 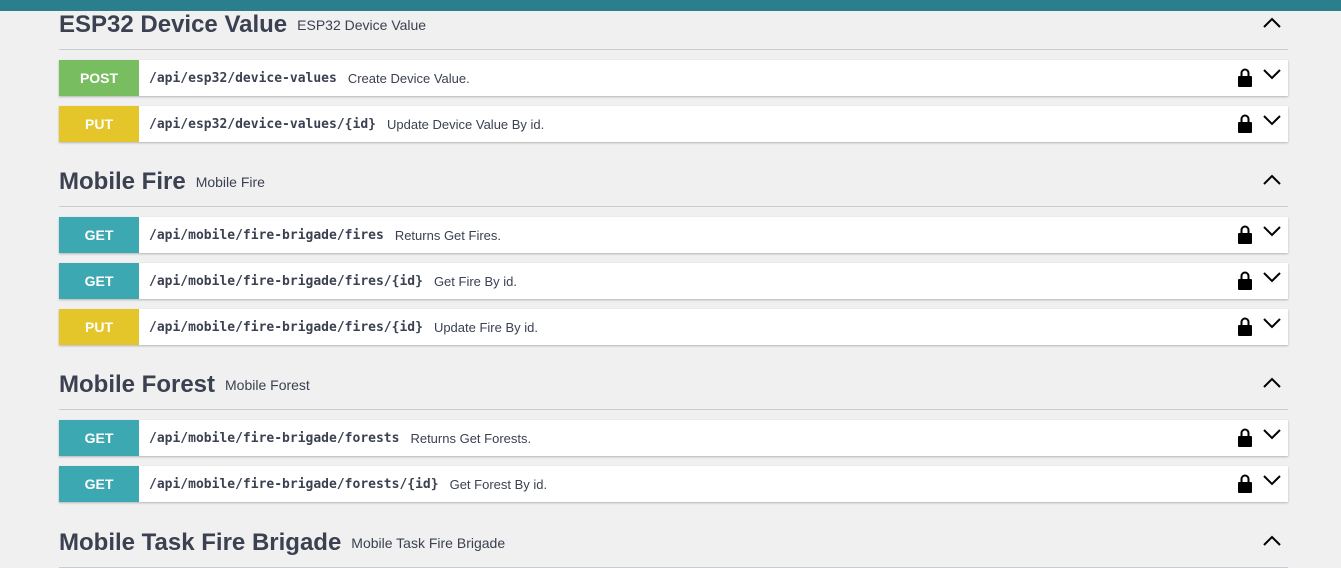 What do you see at coordinates (448, 235) in the screenshot?
I see `operation-summary: Returns Get Fires.` at bounding box center [448, 235].